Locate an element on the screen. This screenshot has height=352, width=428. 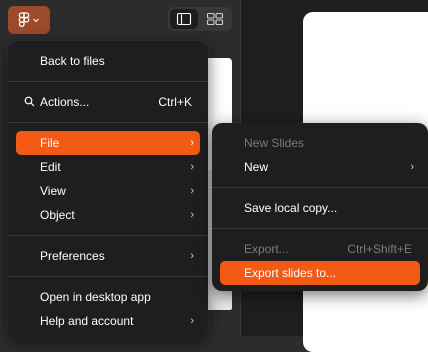
search-icon is located at coordinates (29, 103).